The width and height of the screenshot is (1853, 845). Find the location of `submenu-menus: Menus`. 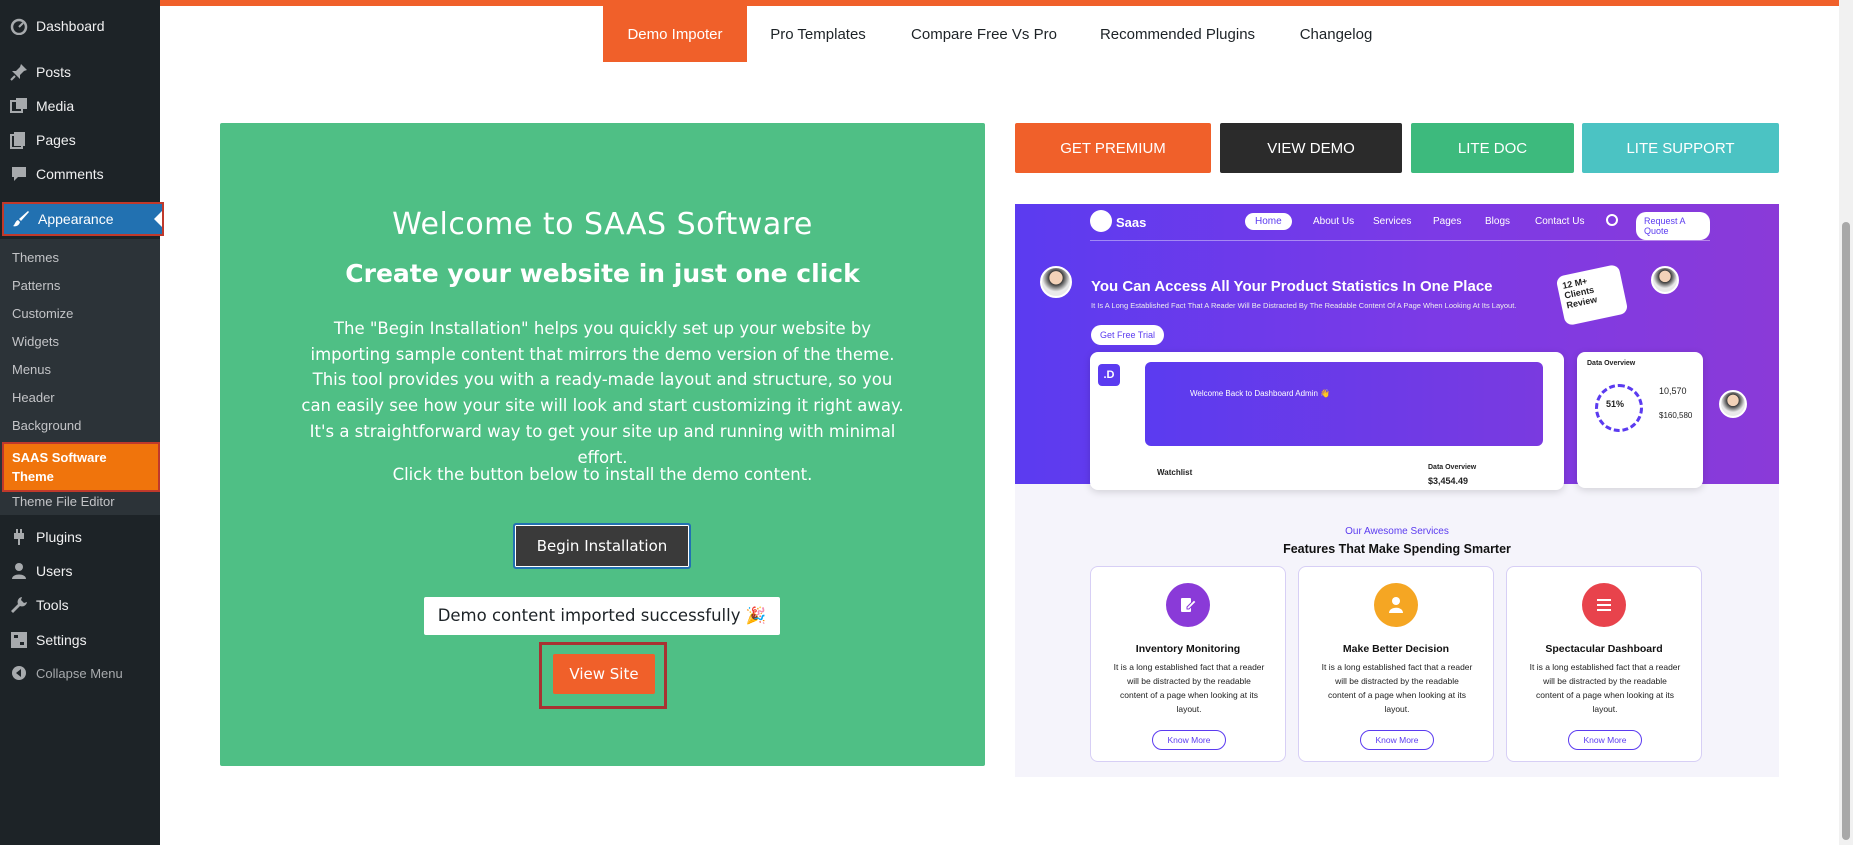

submenu-menus: Menus is located at coordinates (31, 369).